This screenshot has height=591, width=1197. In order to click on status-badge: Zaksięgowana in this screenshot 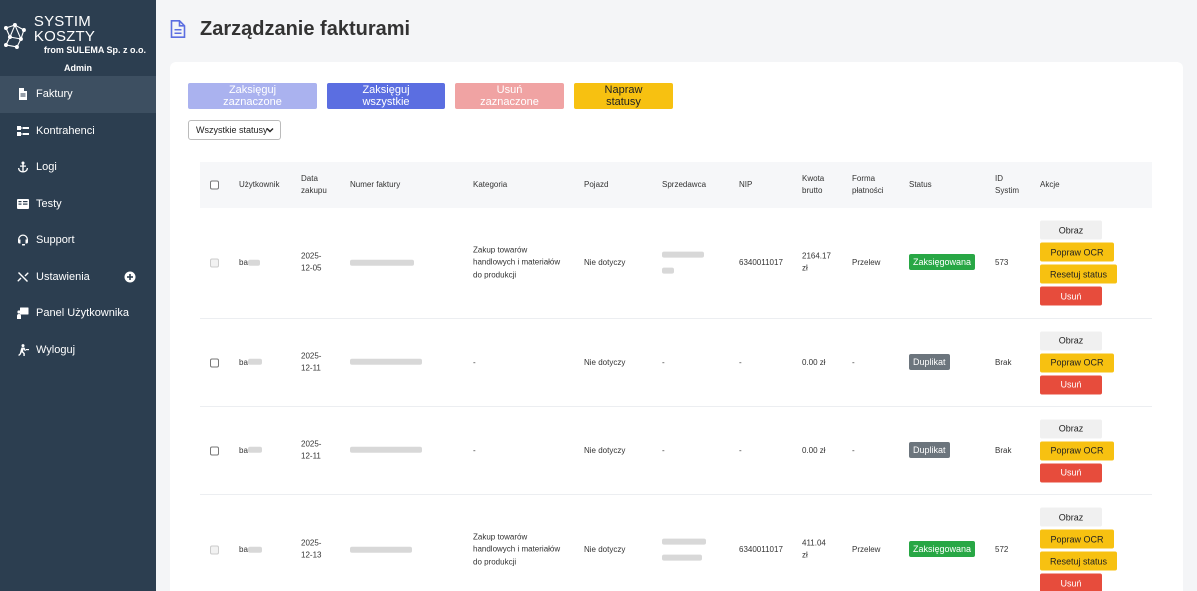, I will do `click(942, 549)`.